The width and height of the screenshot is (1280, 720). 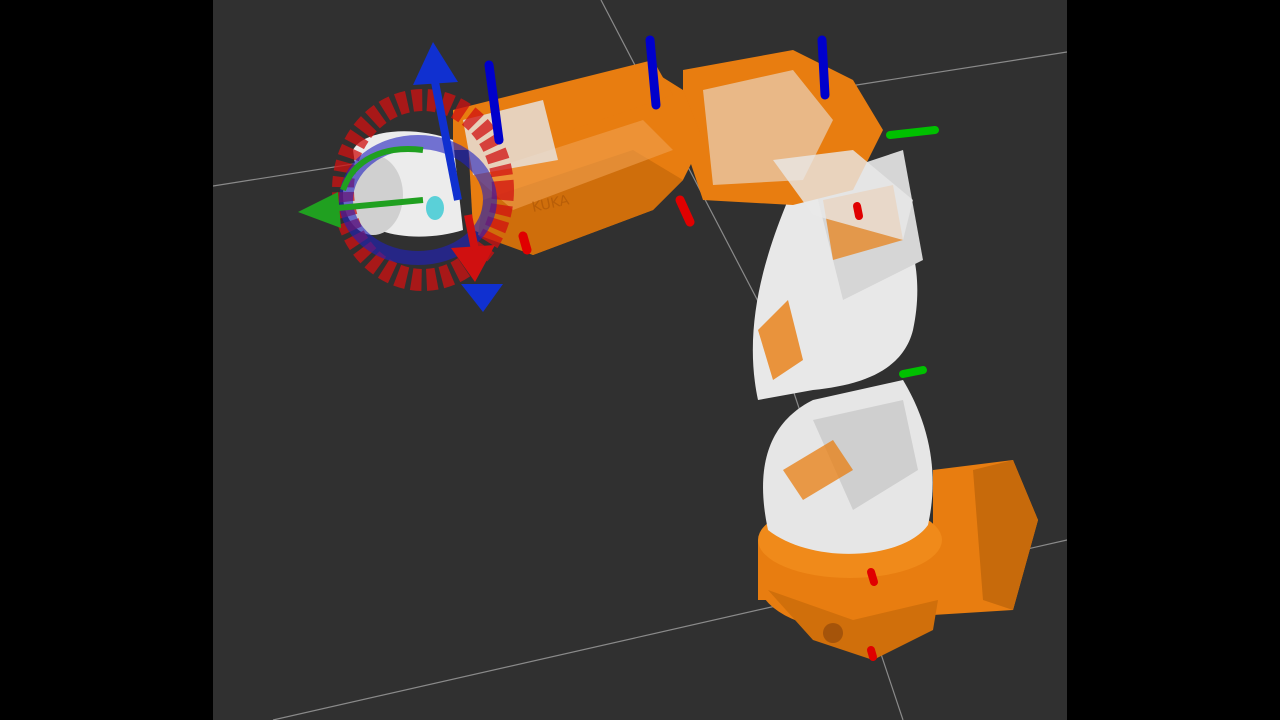 What do you see at coordinates (435, 63) in the screenshot?
I see `translate-z-up-arrow-icon` at bounding box center [435, 63].